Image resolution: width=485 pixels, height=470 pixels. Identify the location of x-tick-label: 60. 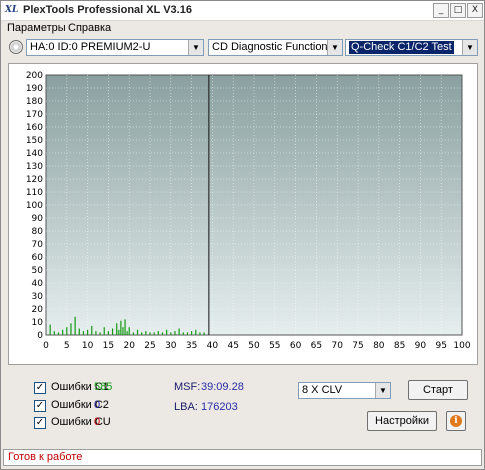
(296, 346).